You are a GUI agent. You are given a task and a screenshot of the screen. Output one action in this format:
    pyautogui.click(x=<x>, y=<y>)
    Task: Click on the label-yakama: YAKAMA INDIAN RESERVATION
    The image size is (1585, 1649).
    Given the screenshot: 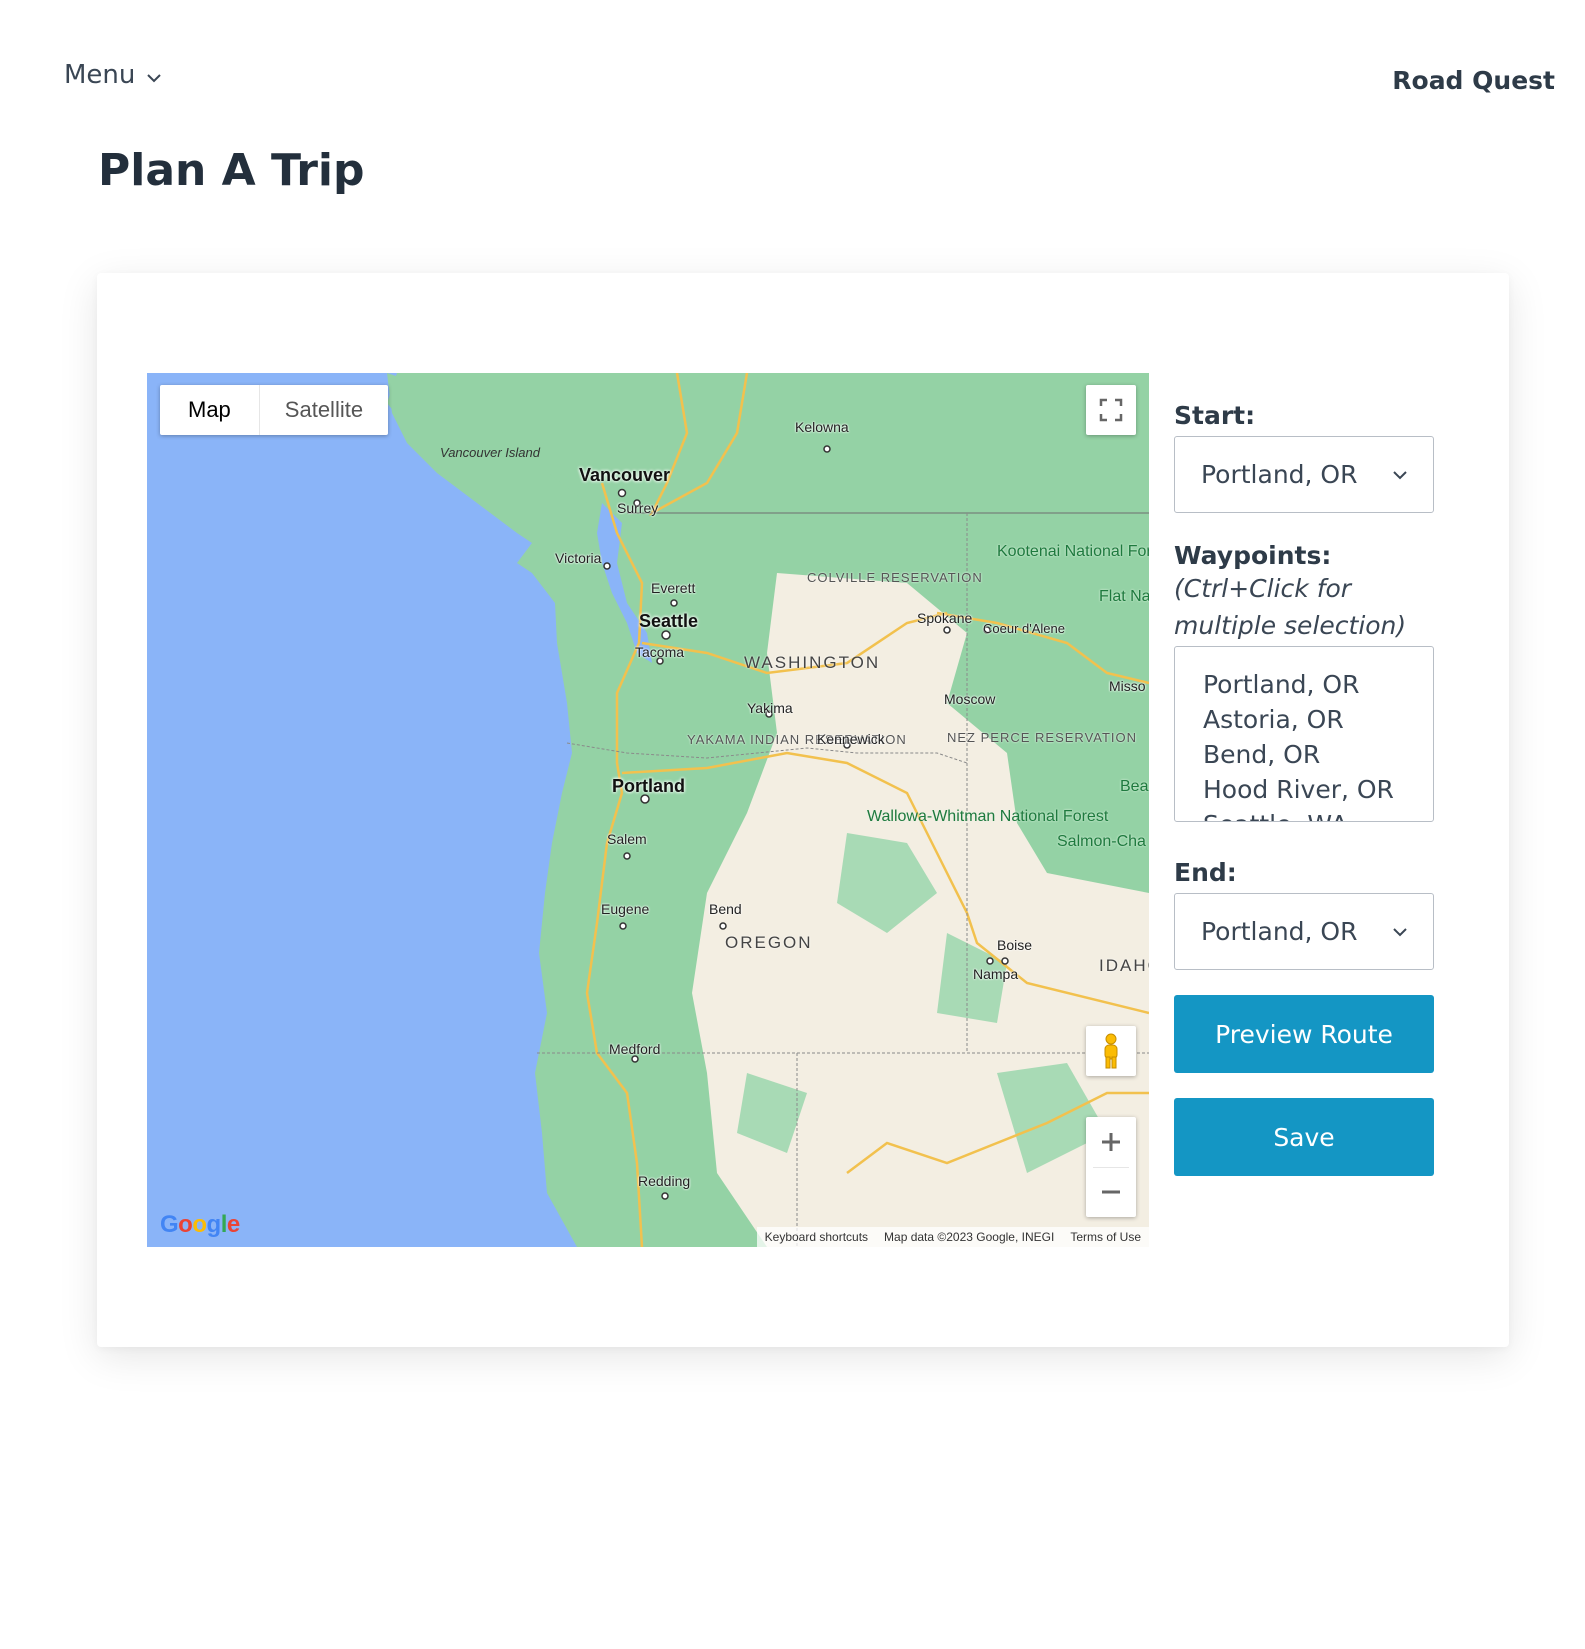 What is the action you would take?
    pyautogui.click(x=797, y=739)
    